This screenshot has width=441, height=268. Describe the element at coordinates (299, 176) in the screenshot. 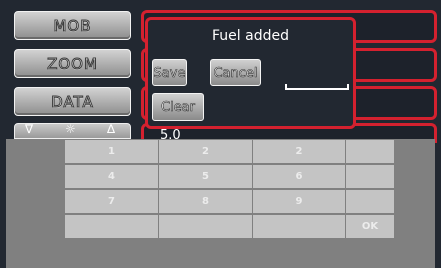

I see `key-6: 6` at that location.